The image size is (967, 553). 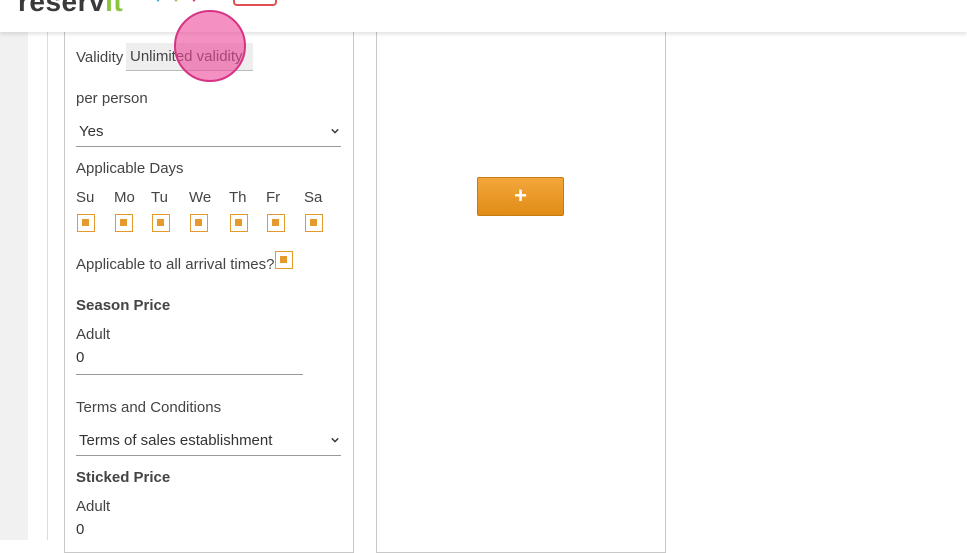 What do you see at coordinates (314, 223) in the screenshot?
I see `checkbox-sa` at bounding box center [314, 223].